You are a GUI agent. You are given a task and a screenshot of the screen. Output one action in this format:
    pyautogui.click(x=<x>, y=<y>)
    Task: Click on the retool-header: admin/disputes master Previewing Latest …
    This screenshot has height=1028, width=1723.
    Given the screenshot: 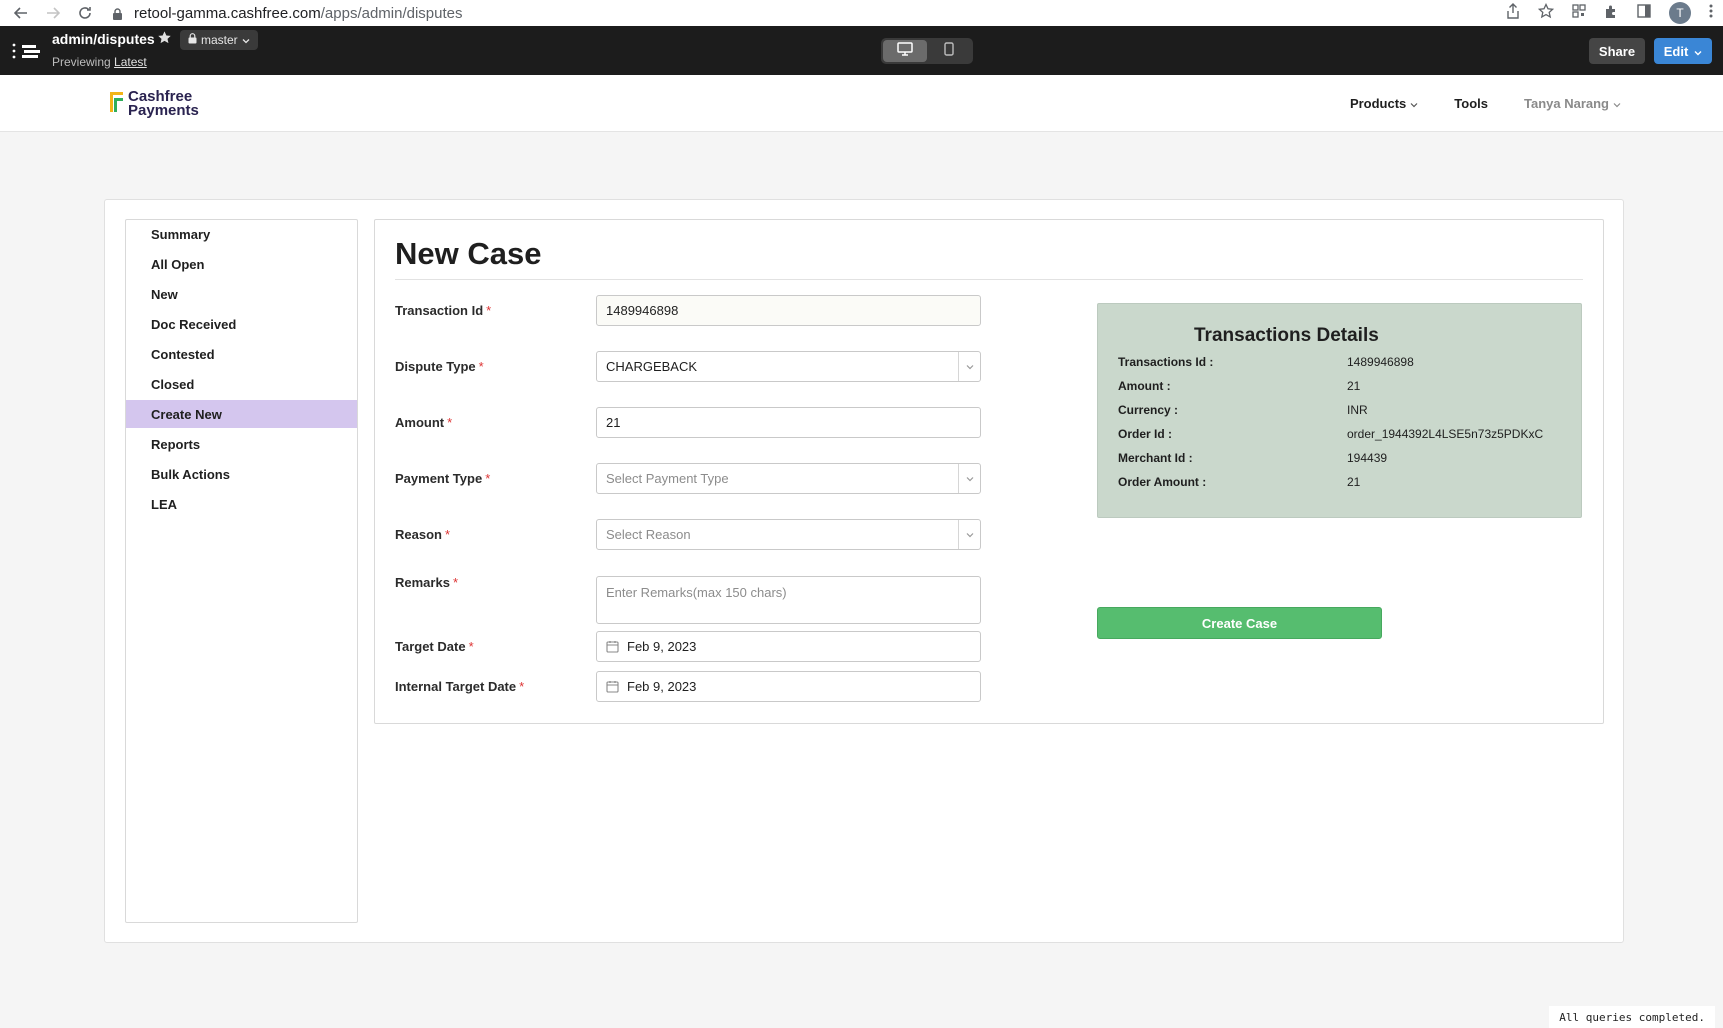 What is the action you would take?
    pyautogui.click(x=861, y=50)
    